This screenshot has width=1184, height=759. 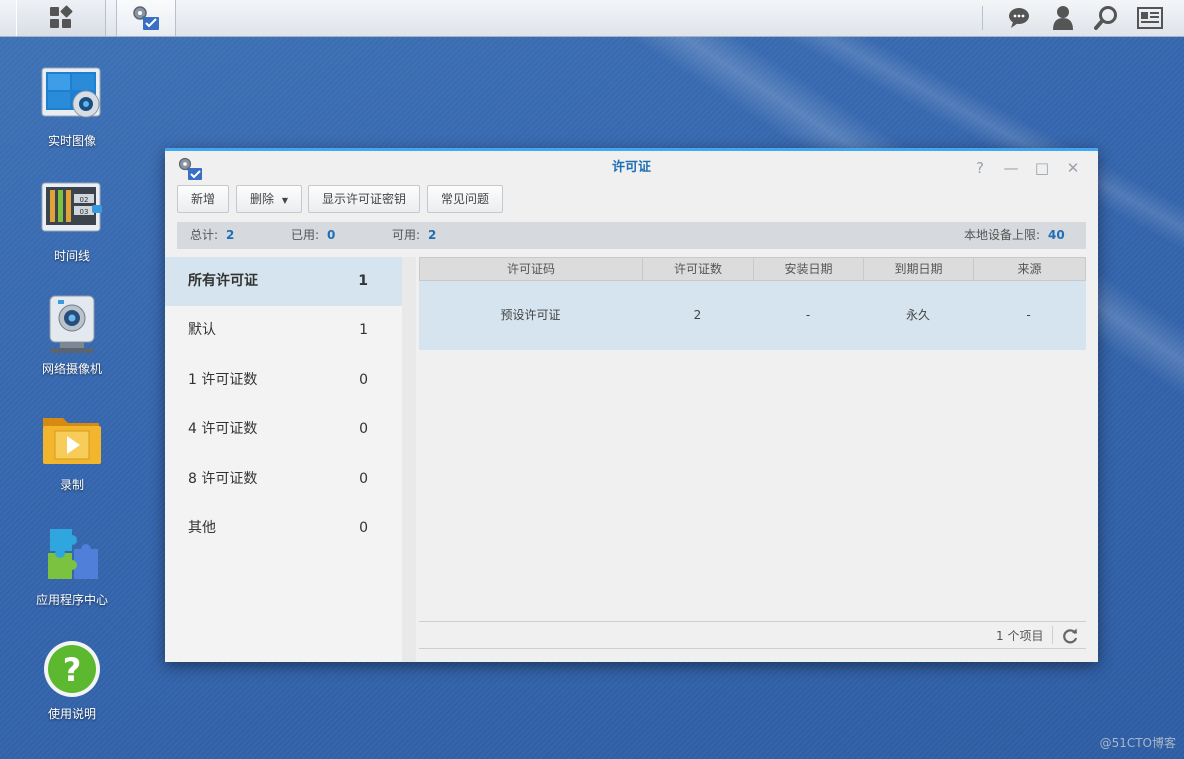 I want to click on desktop-icon-label: 网络摄像机, so click(x=71, y=369).